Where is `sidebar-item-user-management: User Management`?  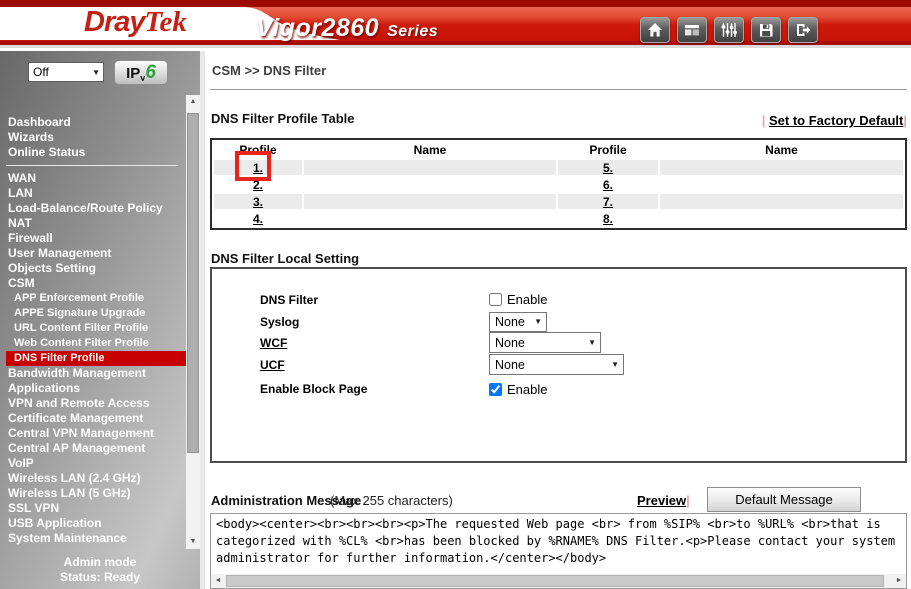 sidebar-item-user-management: User Management is located at coordinates (93, 253).